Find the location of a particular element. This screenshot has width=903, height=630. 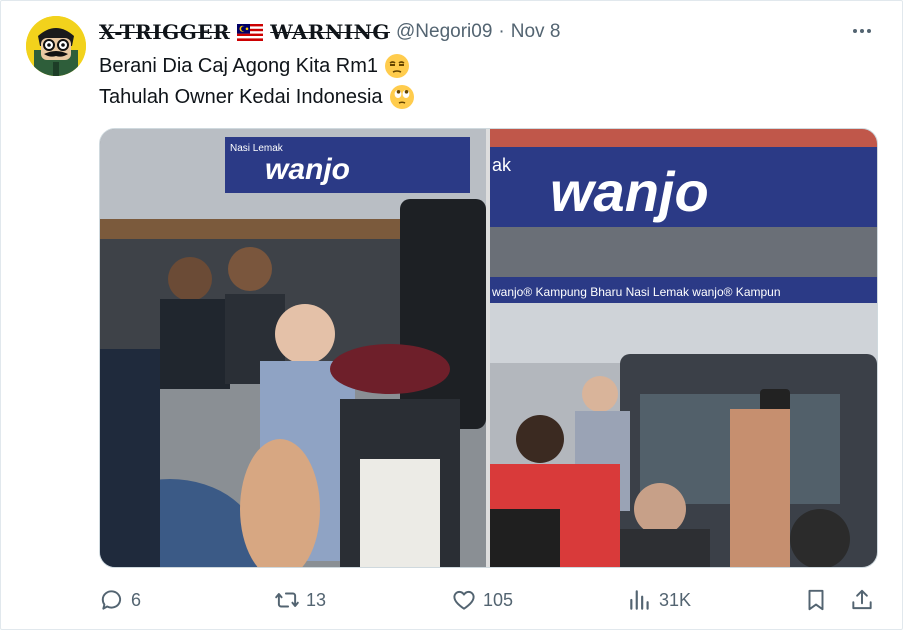

tweet-header: X-TRIGGER WARNING @Negori09 · Nov 8 is located at coordinates (329, 32).